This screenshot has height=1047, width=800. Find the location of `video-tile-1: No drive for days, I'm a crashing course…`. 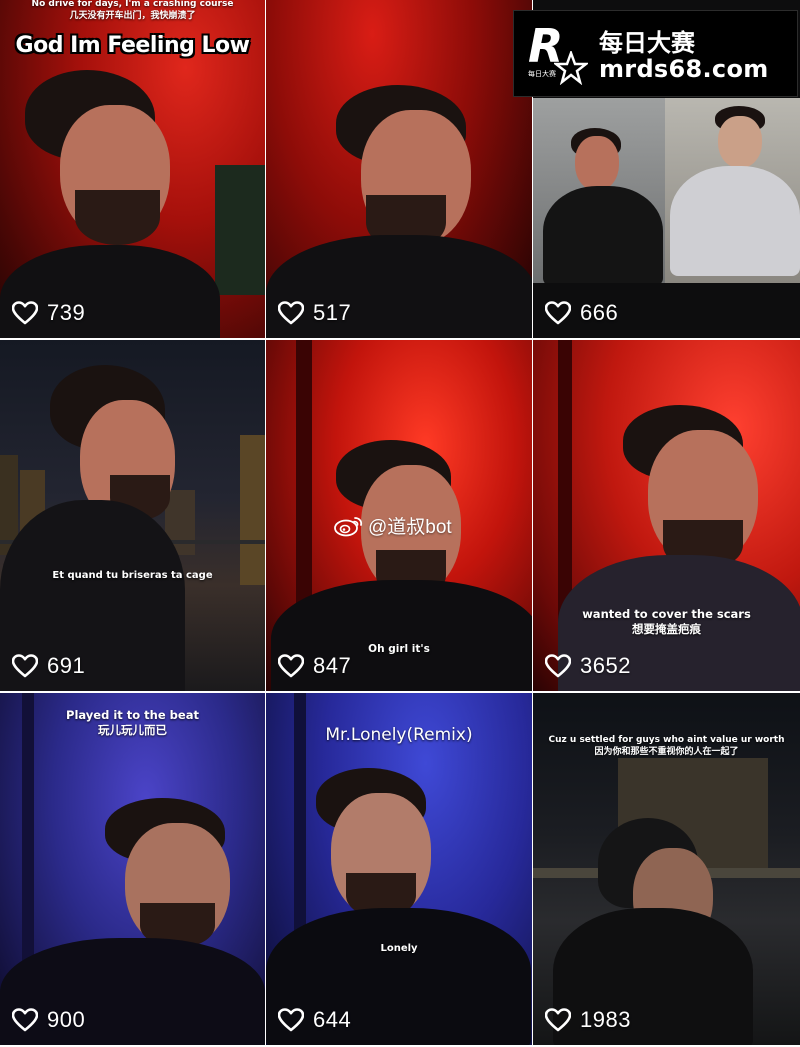

video-tile-1: No drive for days, I'm a crashing course… is located at coordinates (132, 170).